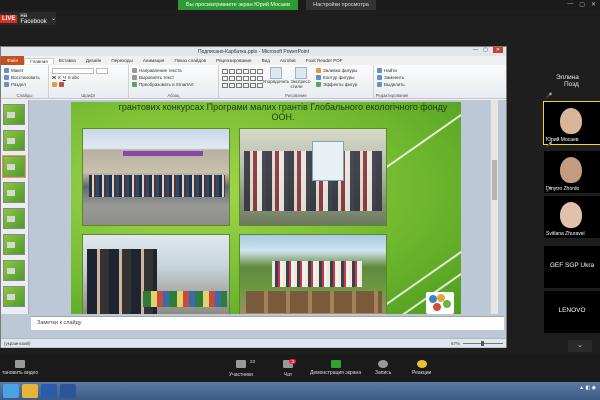 The height and width of the screenshot is (400, 600). I want to click on participant-tile: Svitlana Zhuravel, so click(572, 217).